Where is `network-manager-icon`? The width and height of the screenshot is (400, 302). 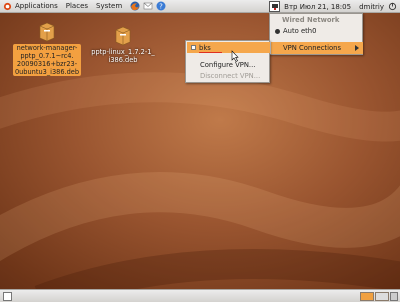
network-manager-icon is located at coordinates (275, 6).